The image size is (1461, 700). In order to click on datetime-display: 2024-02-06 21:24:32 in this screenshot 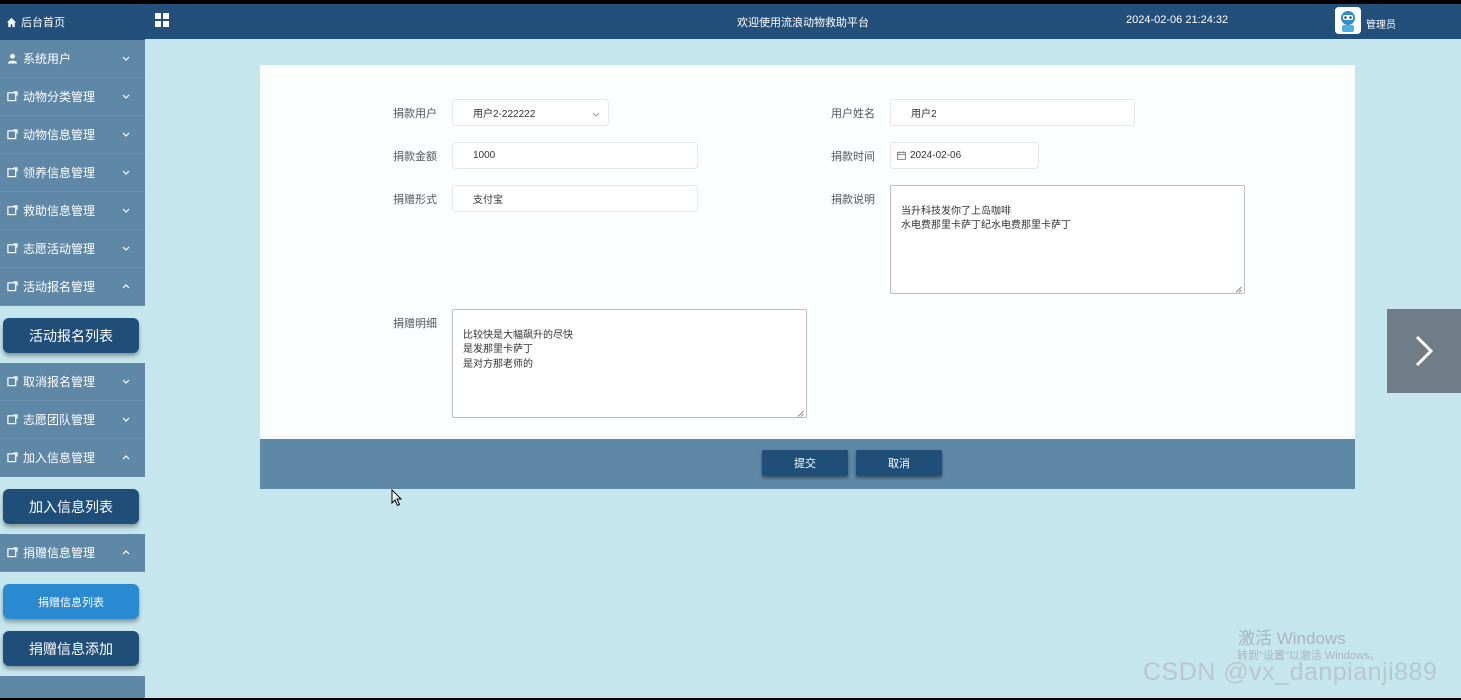, I will do `click(1177, 20)`.